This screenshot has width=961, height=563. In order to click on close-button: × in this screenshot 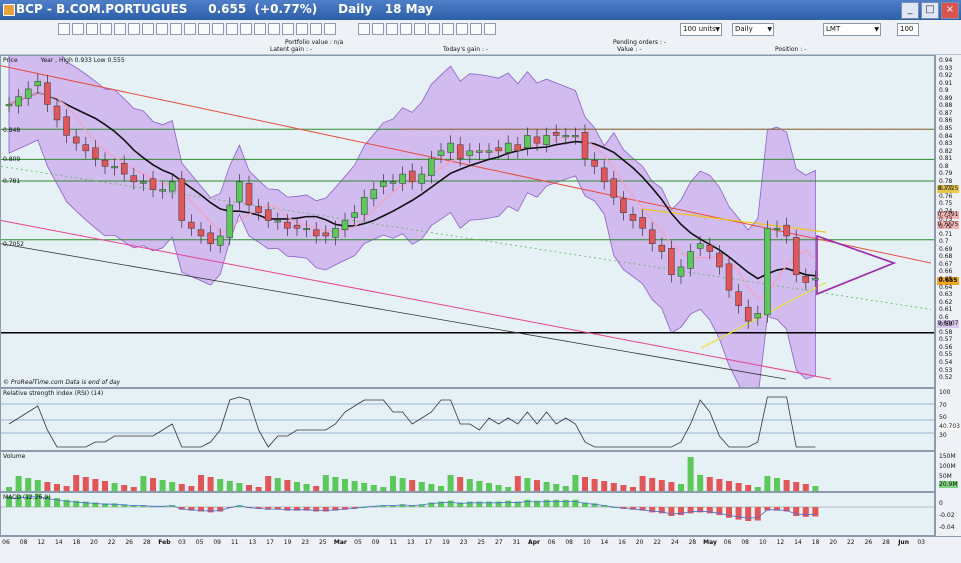, I will do `click(950, 10)`.